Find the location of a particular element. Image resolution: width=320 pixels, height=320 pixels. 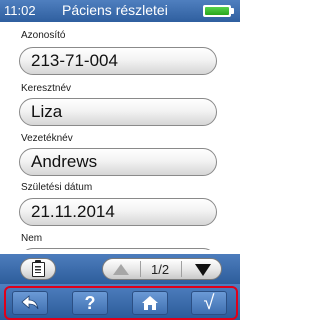

battery-tip is located at coordinates (232, 11).